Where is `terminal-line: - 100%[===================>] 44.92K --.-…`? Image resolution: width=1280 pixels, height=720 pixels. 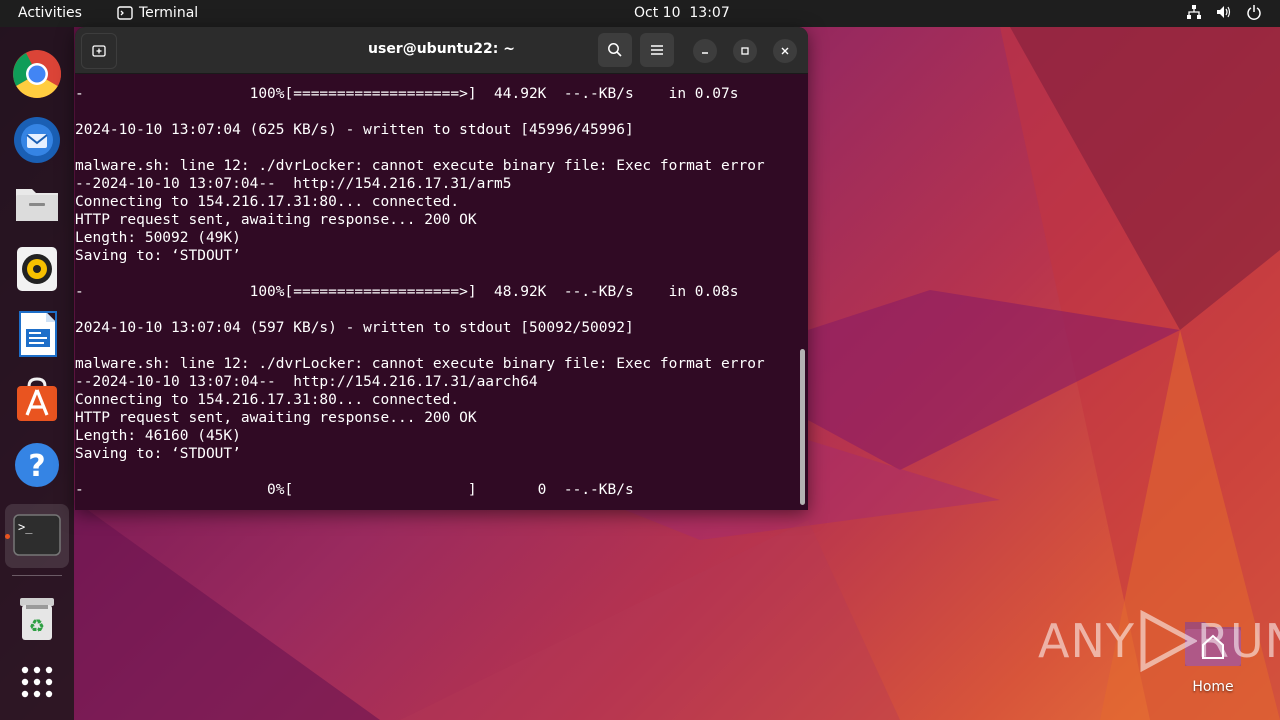
terminal-line: - 100%[===================>] 44.92K --.-… is located at coordinates (407, 94).